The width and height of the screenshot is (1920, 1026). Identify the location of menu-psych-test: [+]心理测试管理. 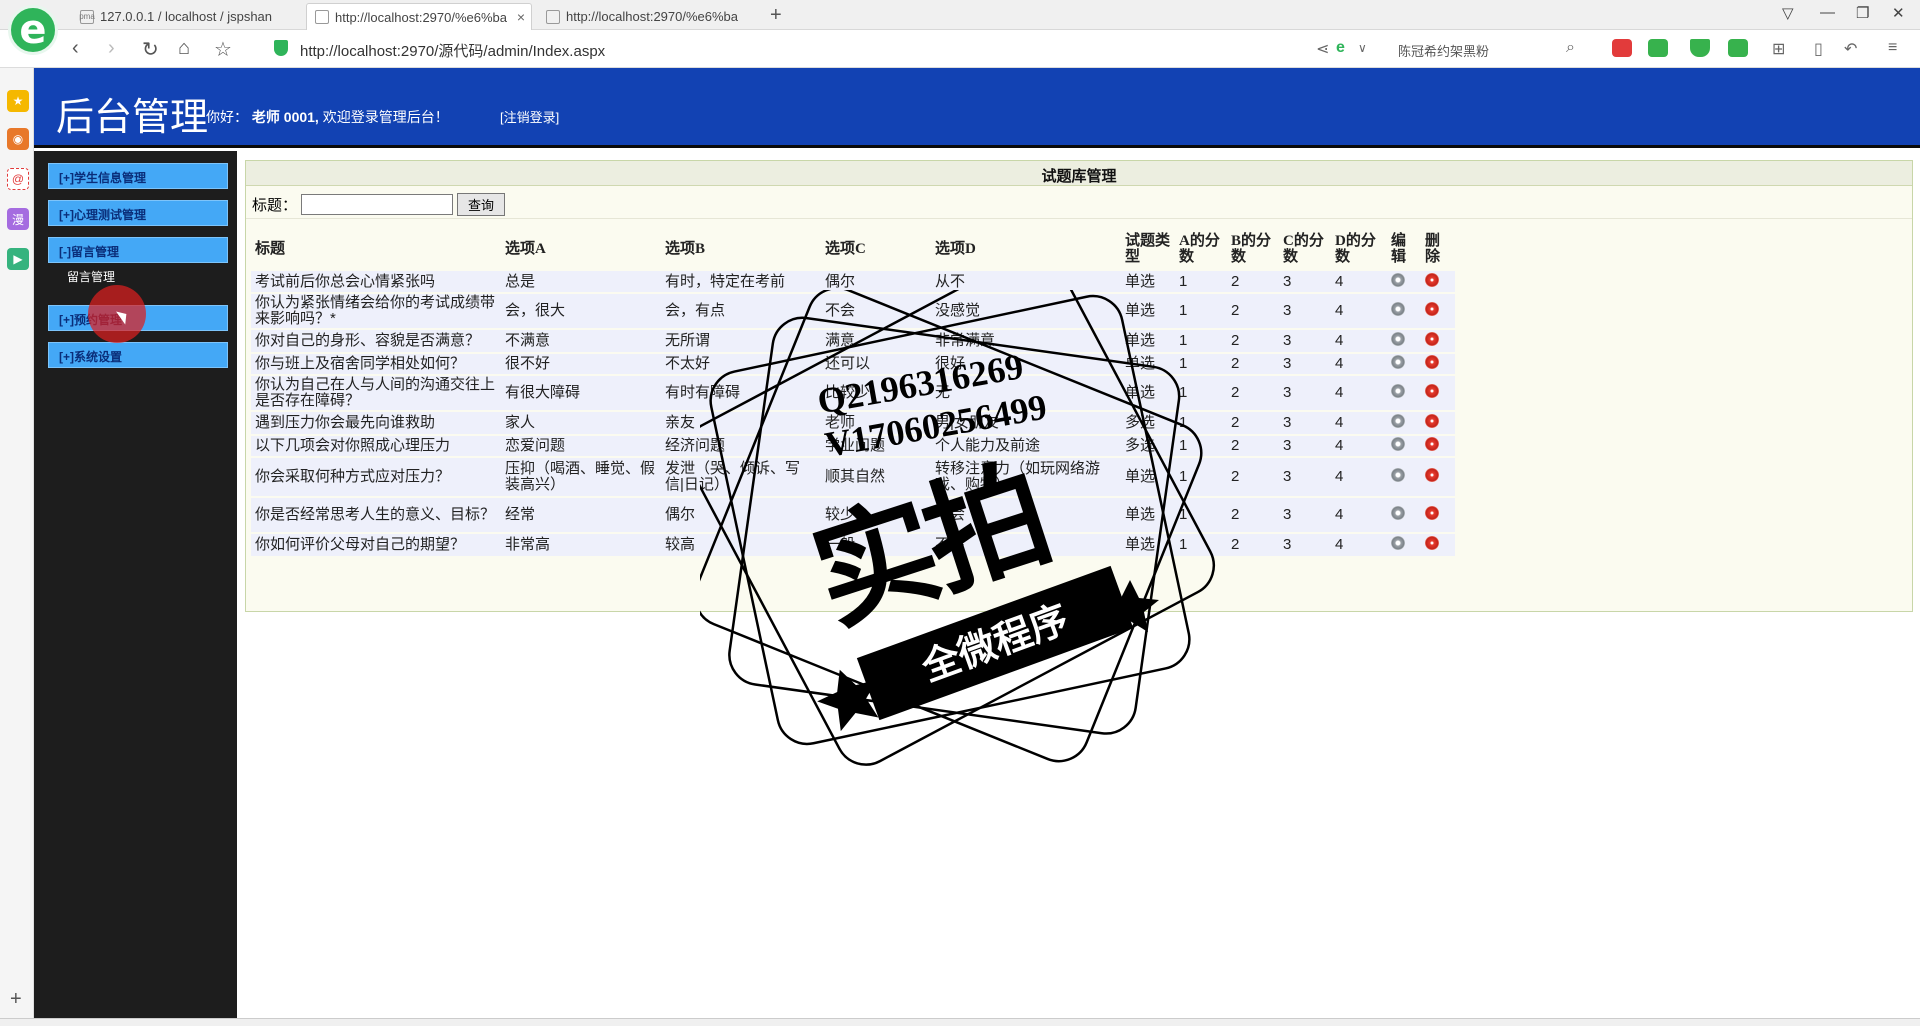
(138, 213).